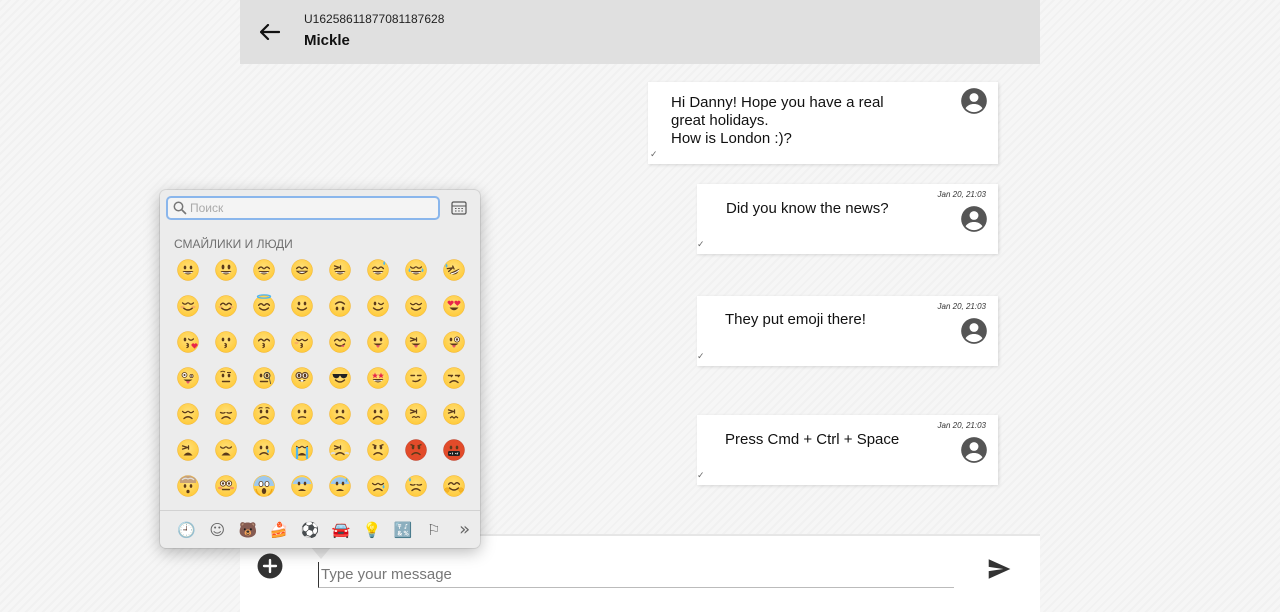  I want to click on message-bubble: Jan 20, 21:03 They put emoji there! ✓, so click(847, 331).